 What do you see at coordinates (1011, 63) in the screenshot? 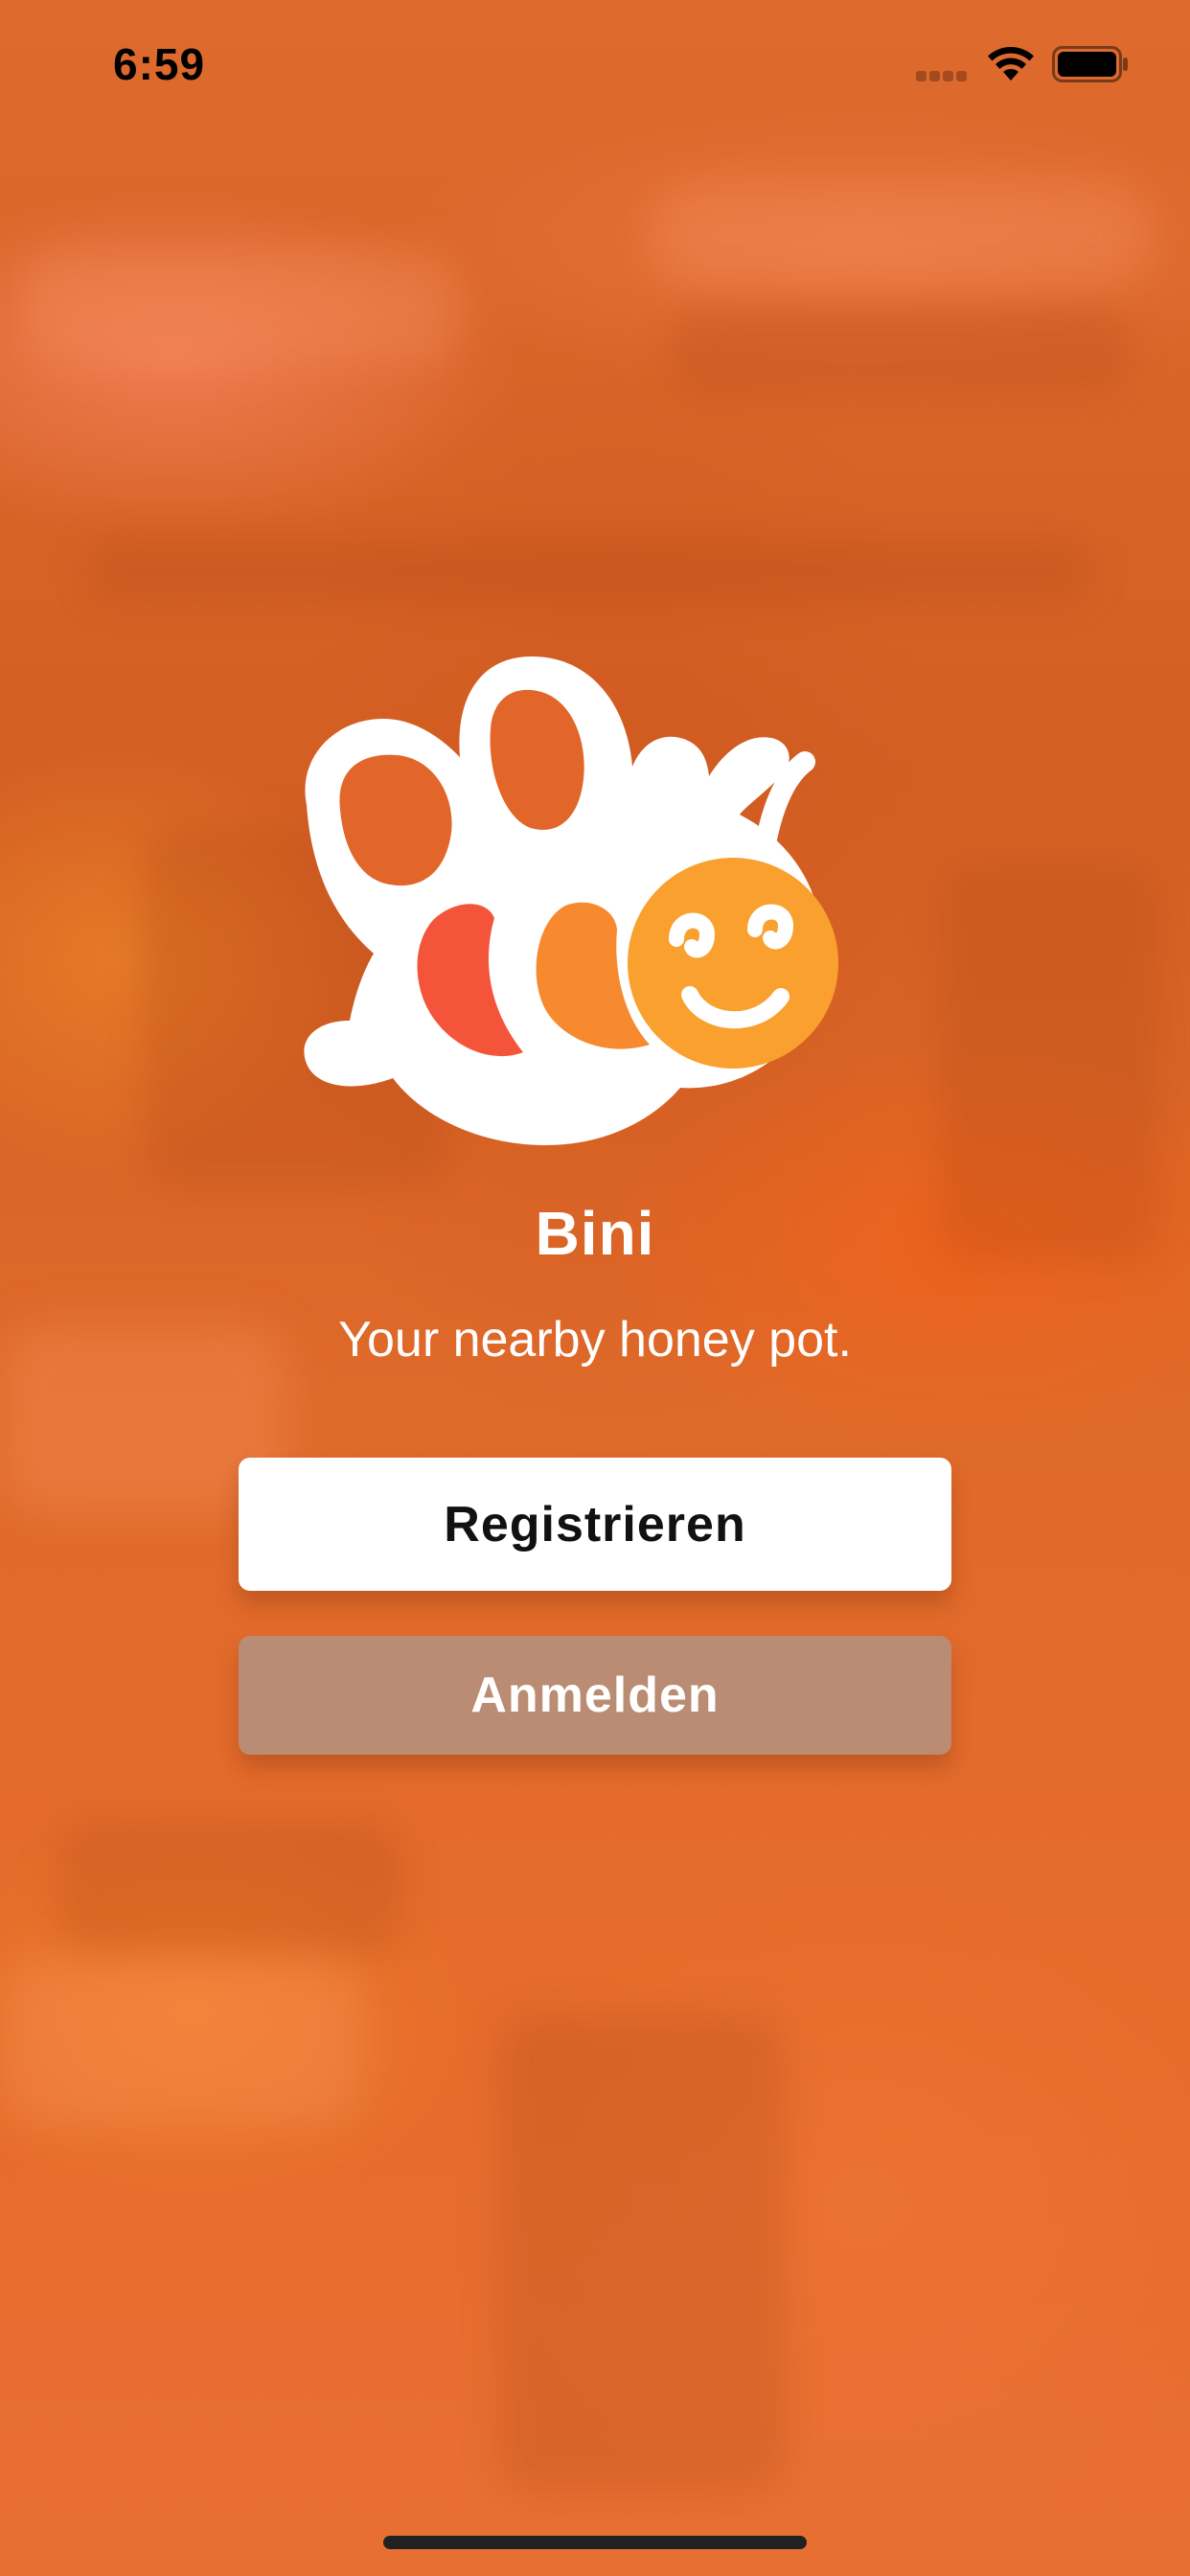
I see `wifi-icon` at bounding box center [1011, 63].